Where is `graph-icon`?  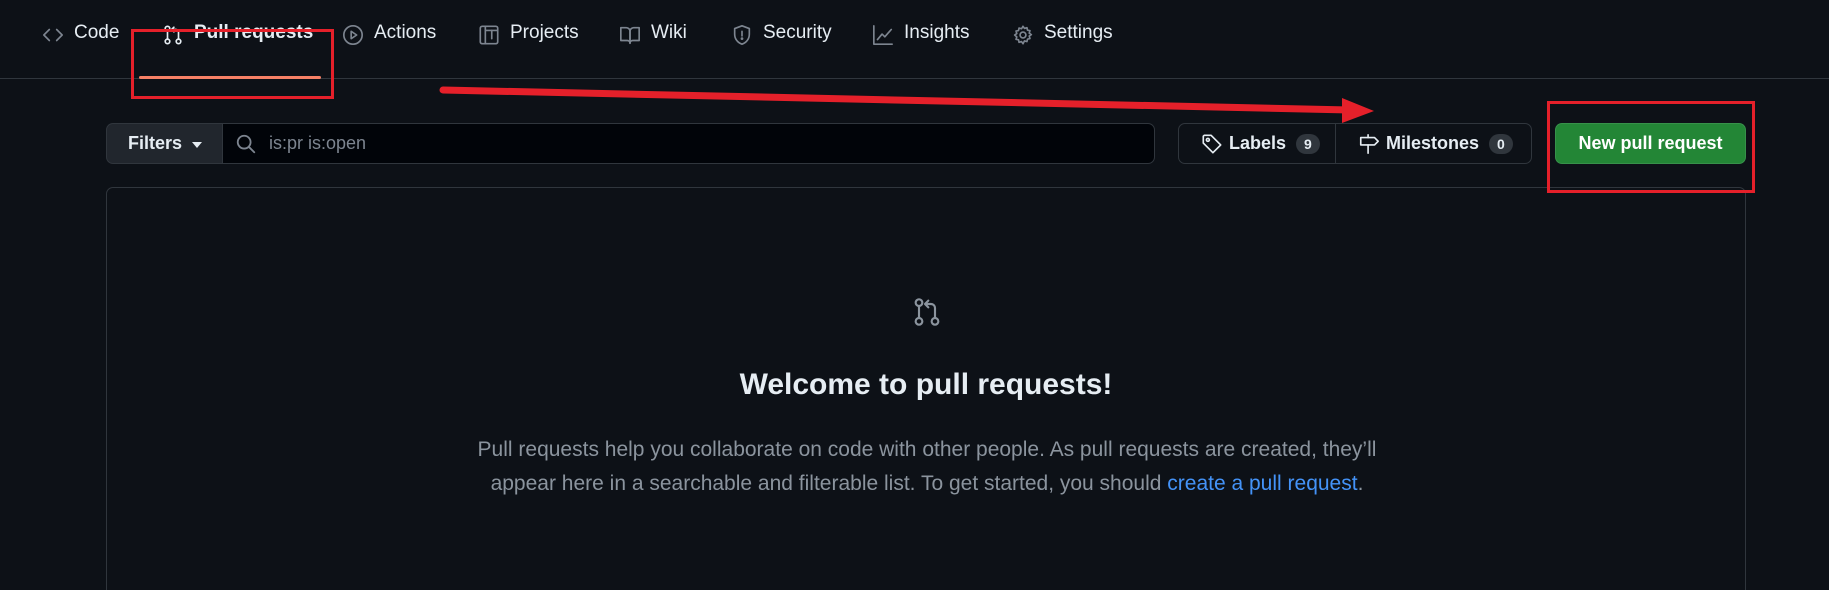 graph-icon is located at coordinates (883, 35).